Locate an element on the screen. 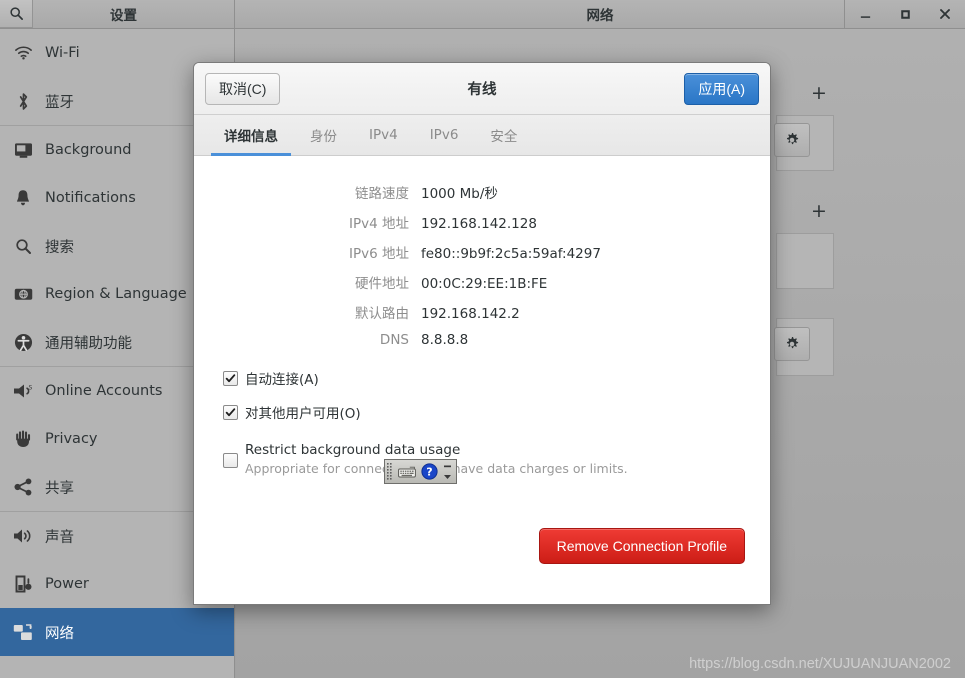 Image resolution: width=965 pixels, height=678 pixels. sidebar-item-label: 网络 is located at coordinates (59, 633).